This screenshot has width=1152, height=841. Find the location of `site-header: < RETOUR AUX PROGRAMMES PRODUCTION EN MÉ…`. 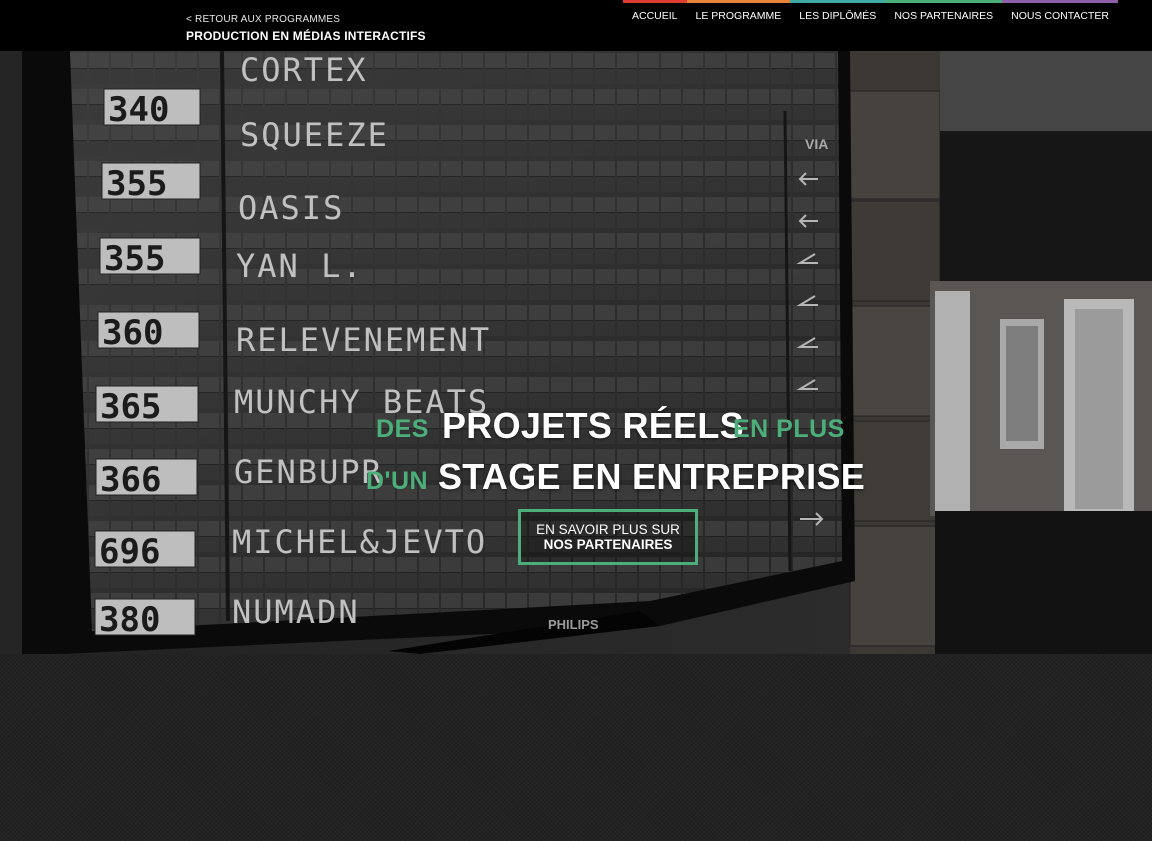

site-header: < RETOUR AUX PROGRAMMES PRODUCTION EN MÉ… is located at coordinates (576, 25).